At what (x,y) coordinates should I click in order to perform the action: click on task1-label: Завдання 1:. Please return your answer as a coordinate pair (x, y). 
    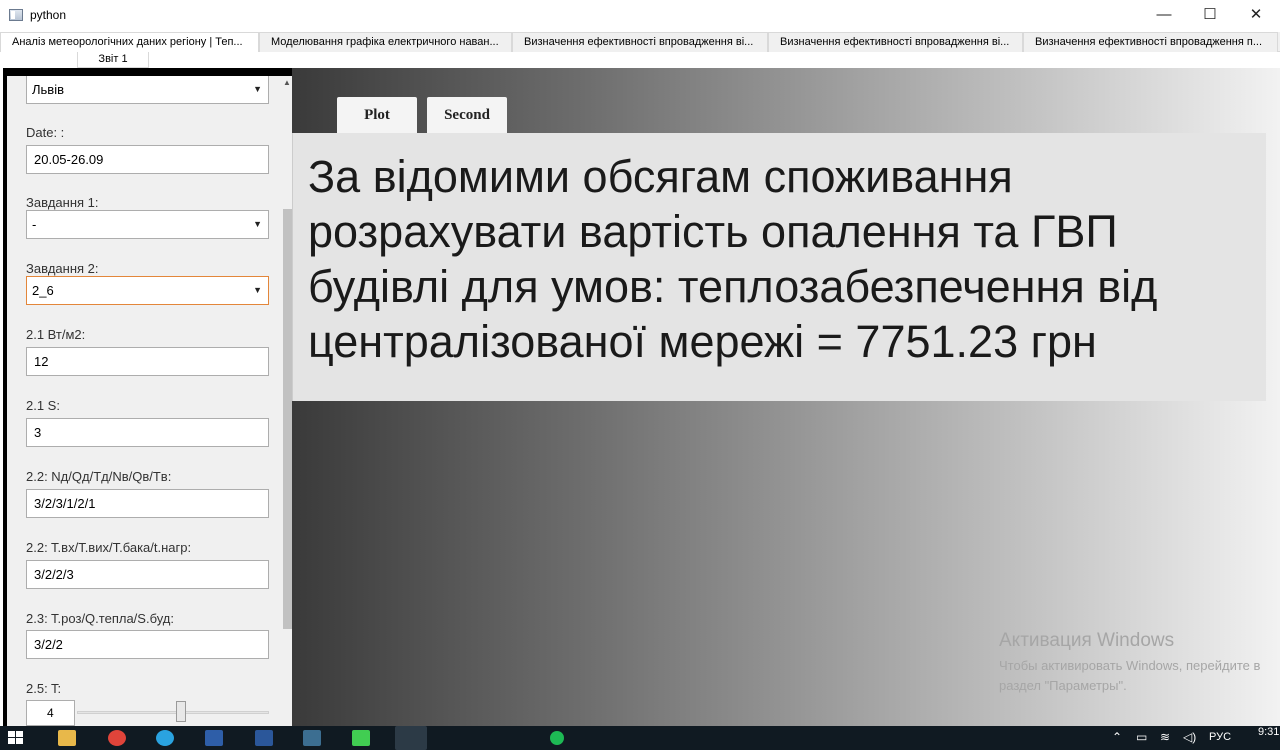
    Looking at the image, I should click on (62, 202).